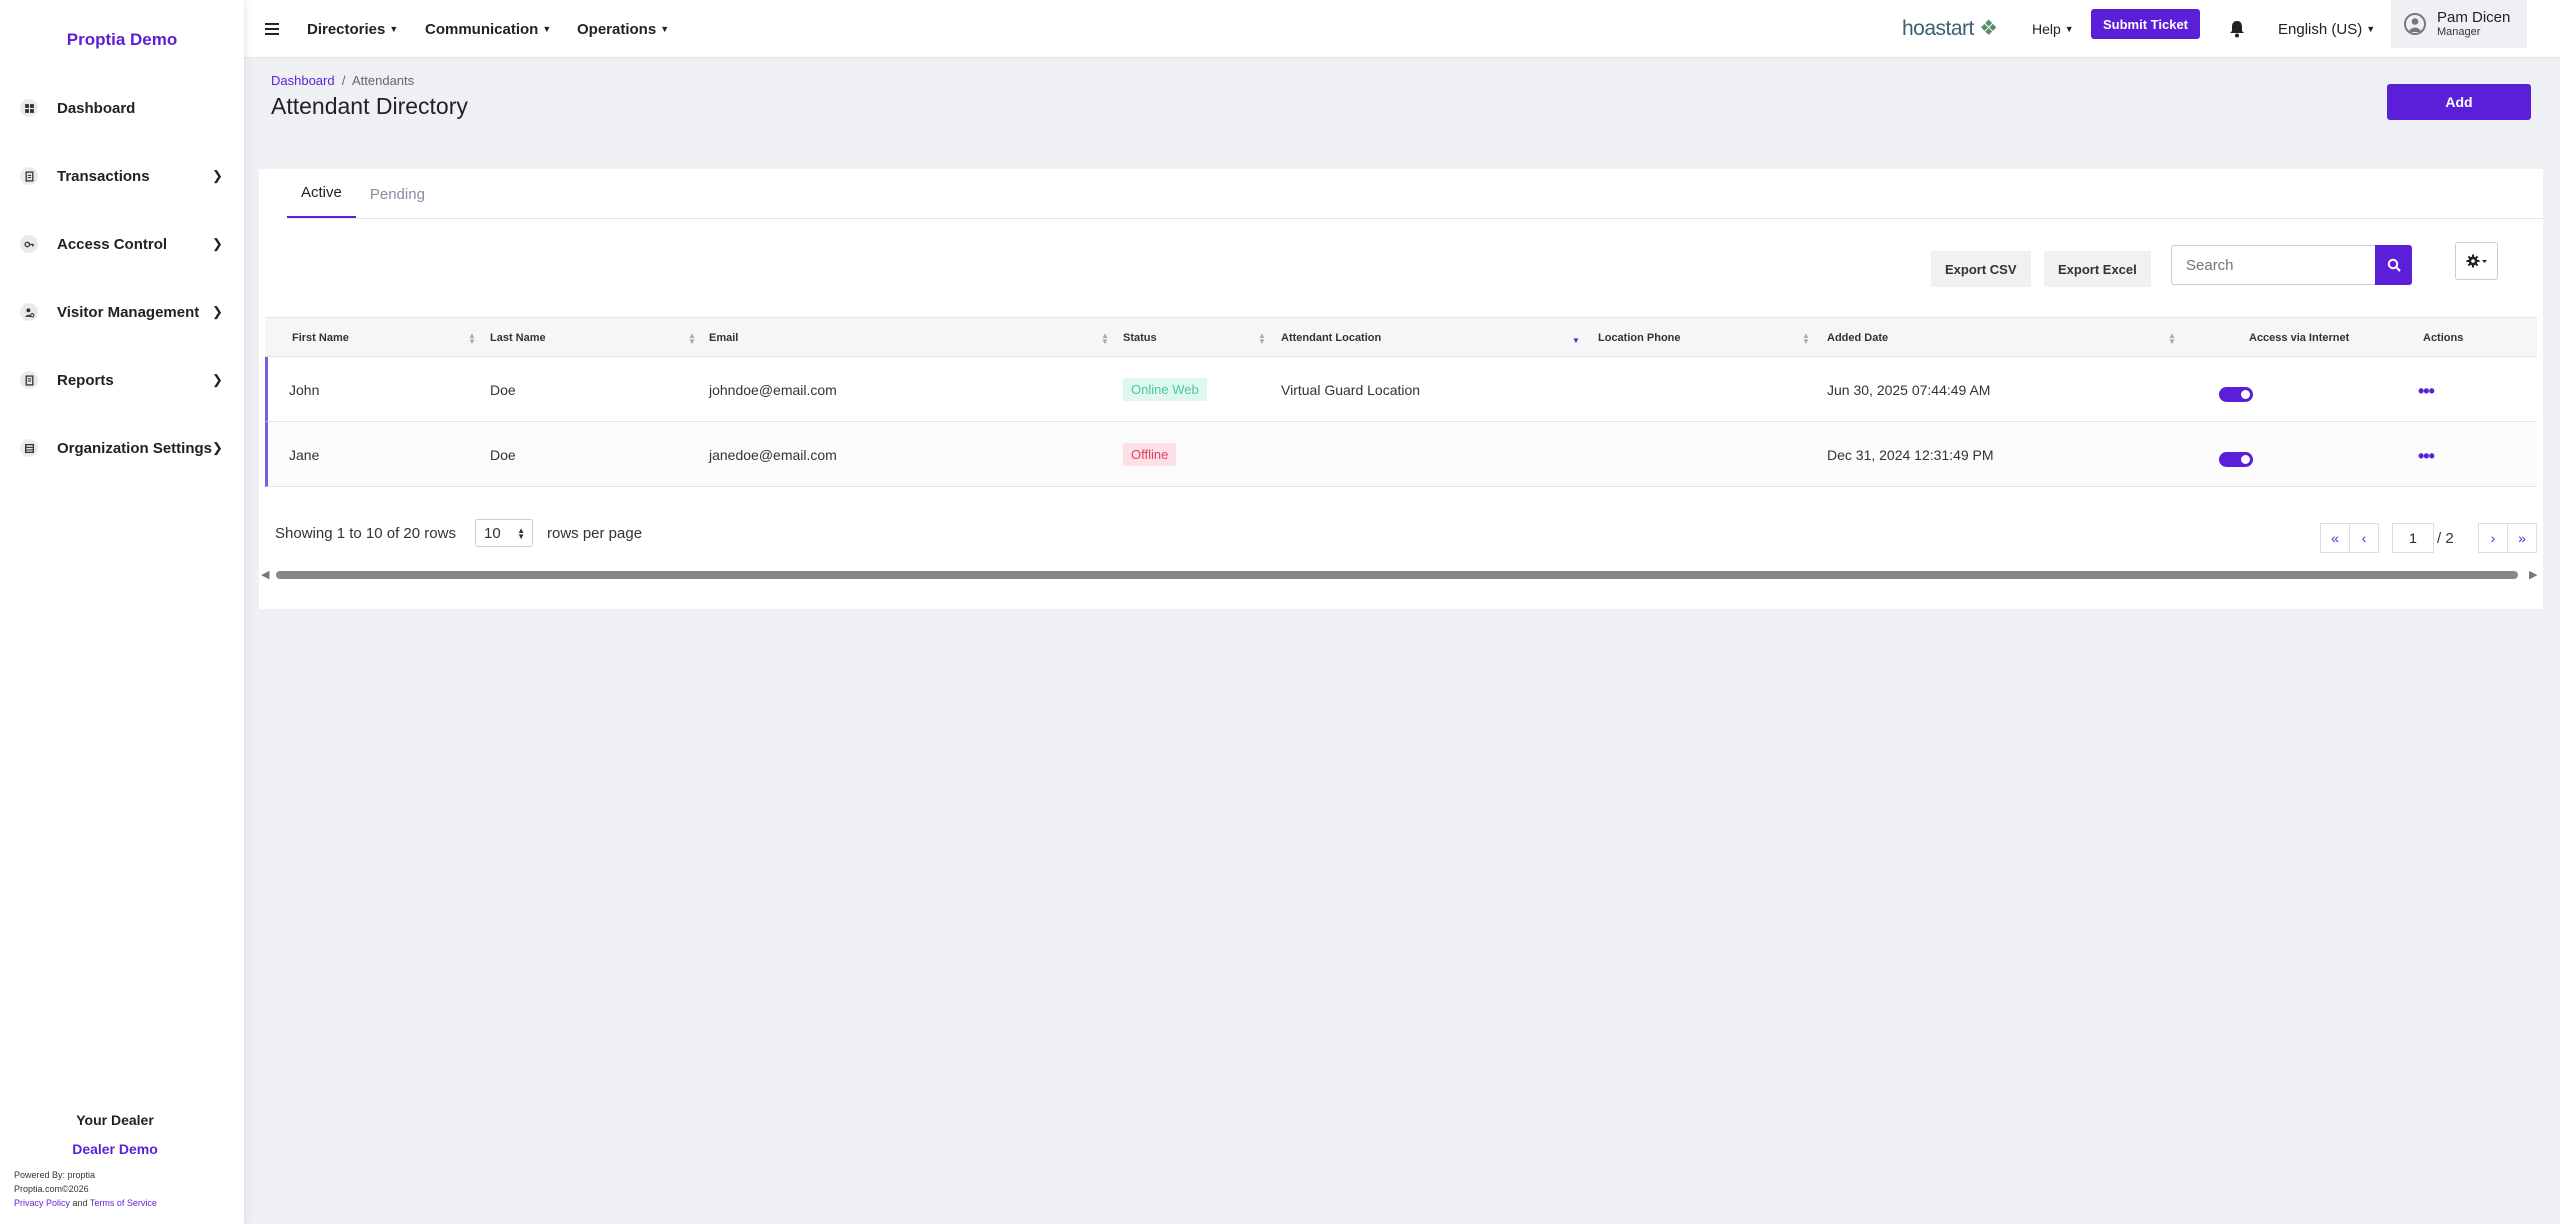 Image resolution: width=2560 pixels, height=1224 pixels. I want to click on column-settings-button, so click(2476, 261).